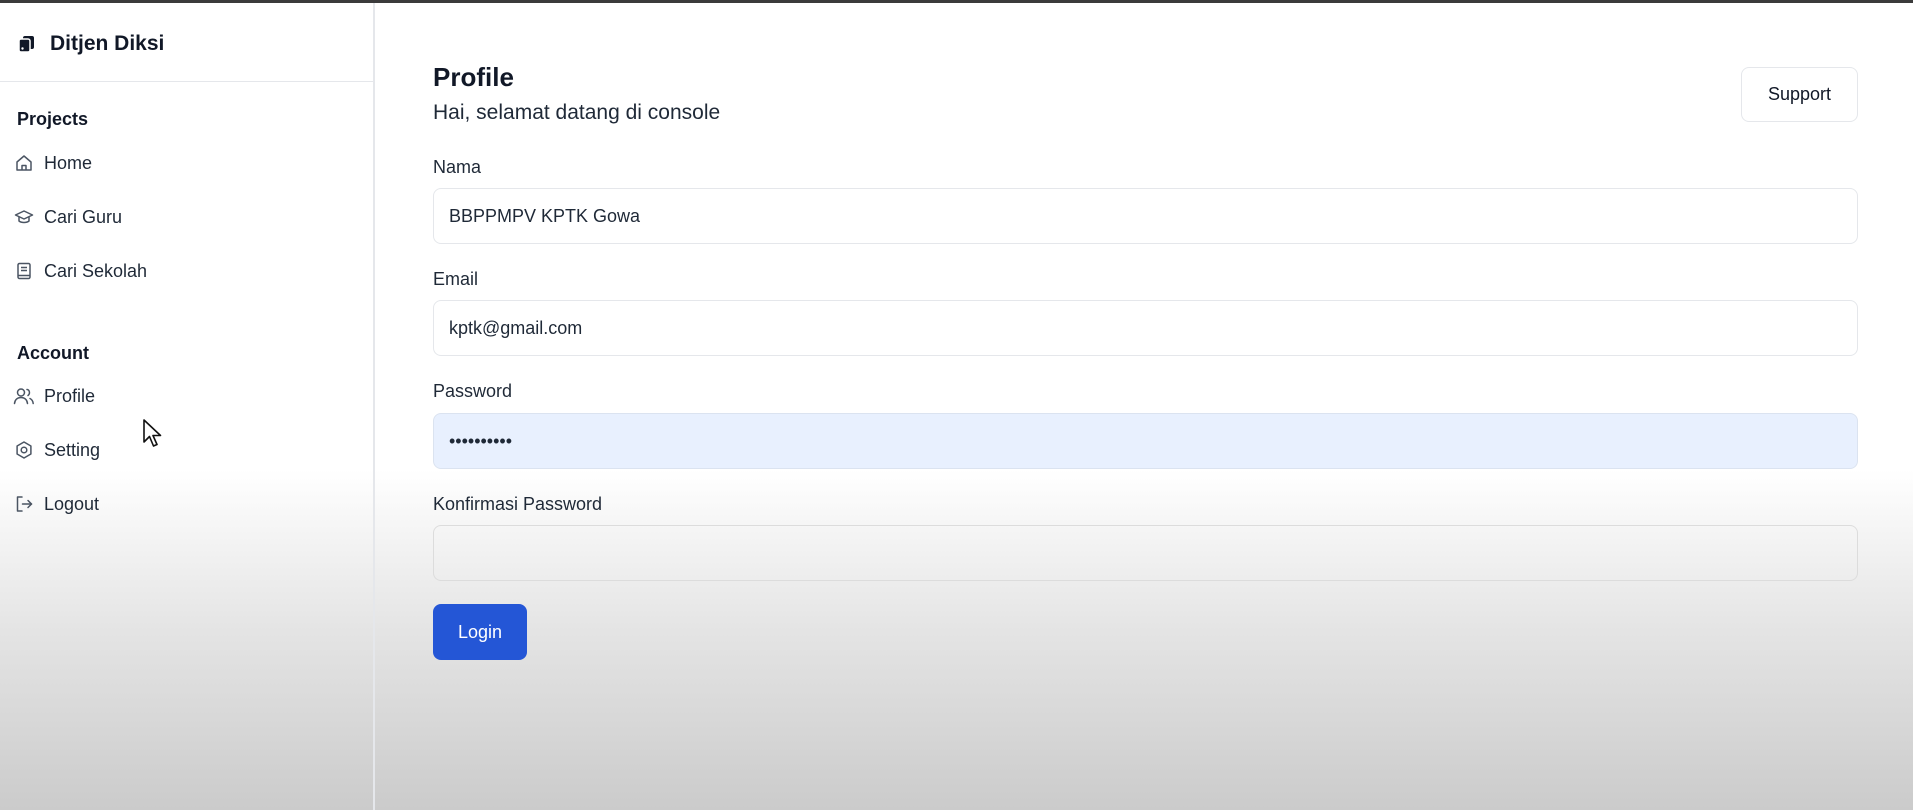  I want to click on brand: Ditjen Diksi, so click(90, 44).